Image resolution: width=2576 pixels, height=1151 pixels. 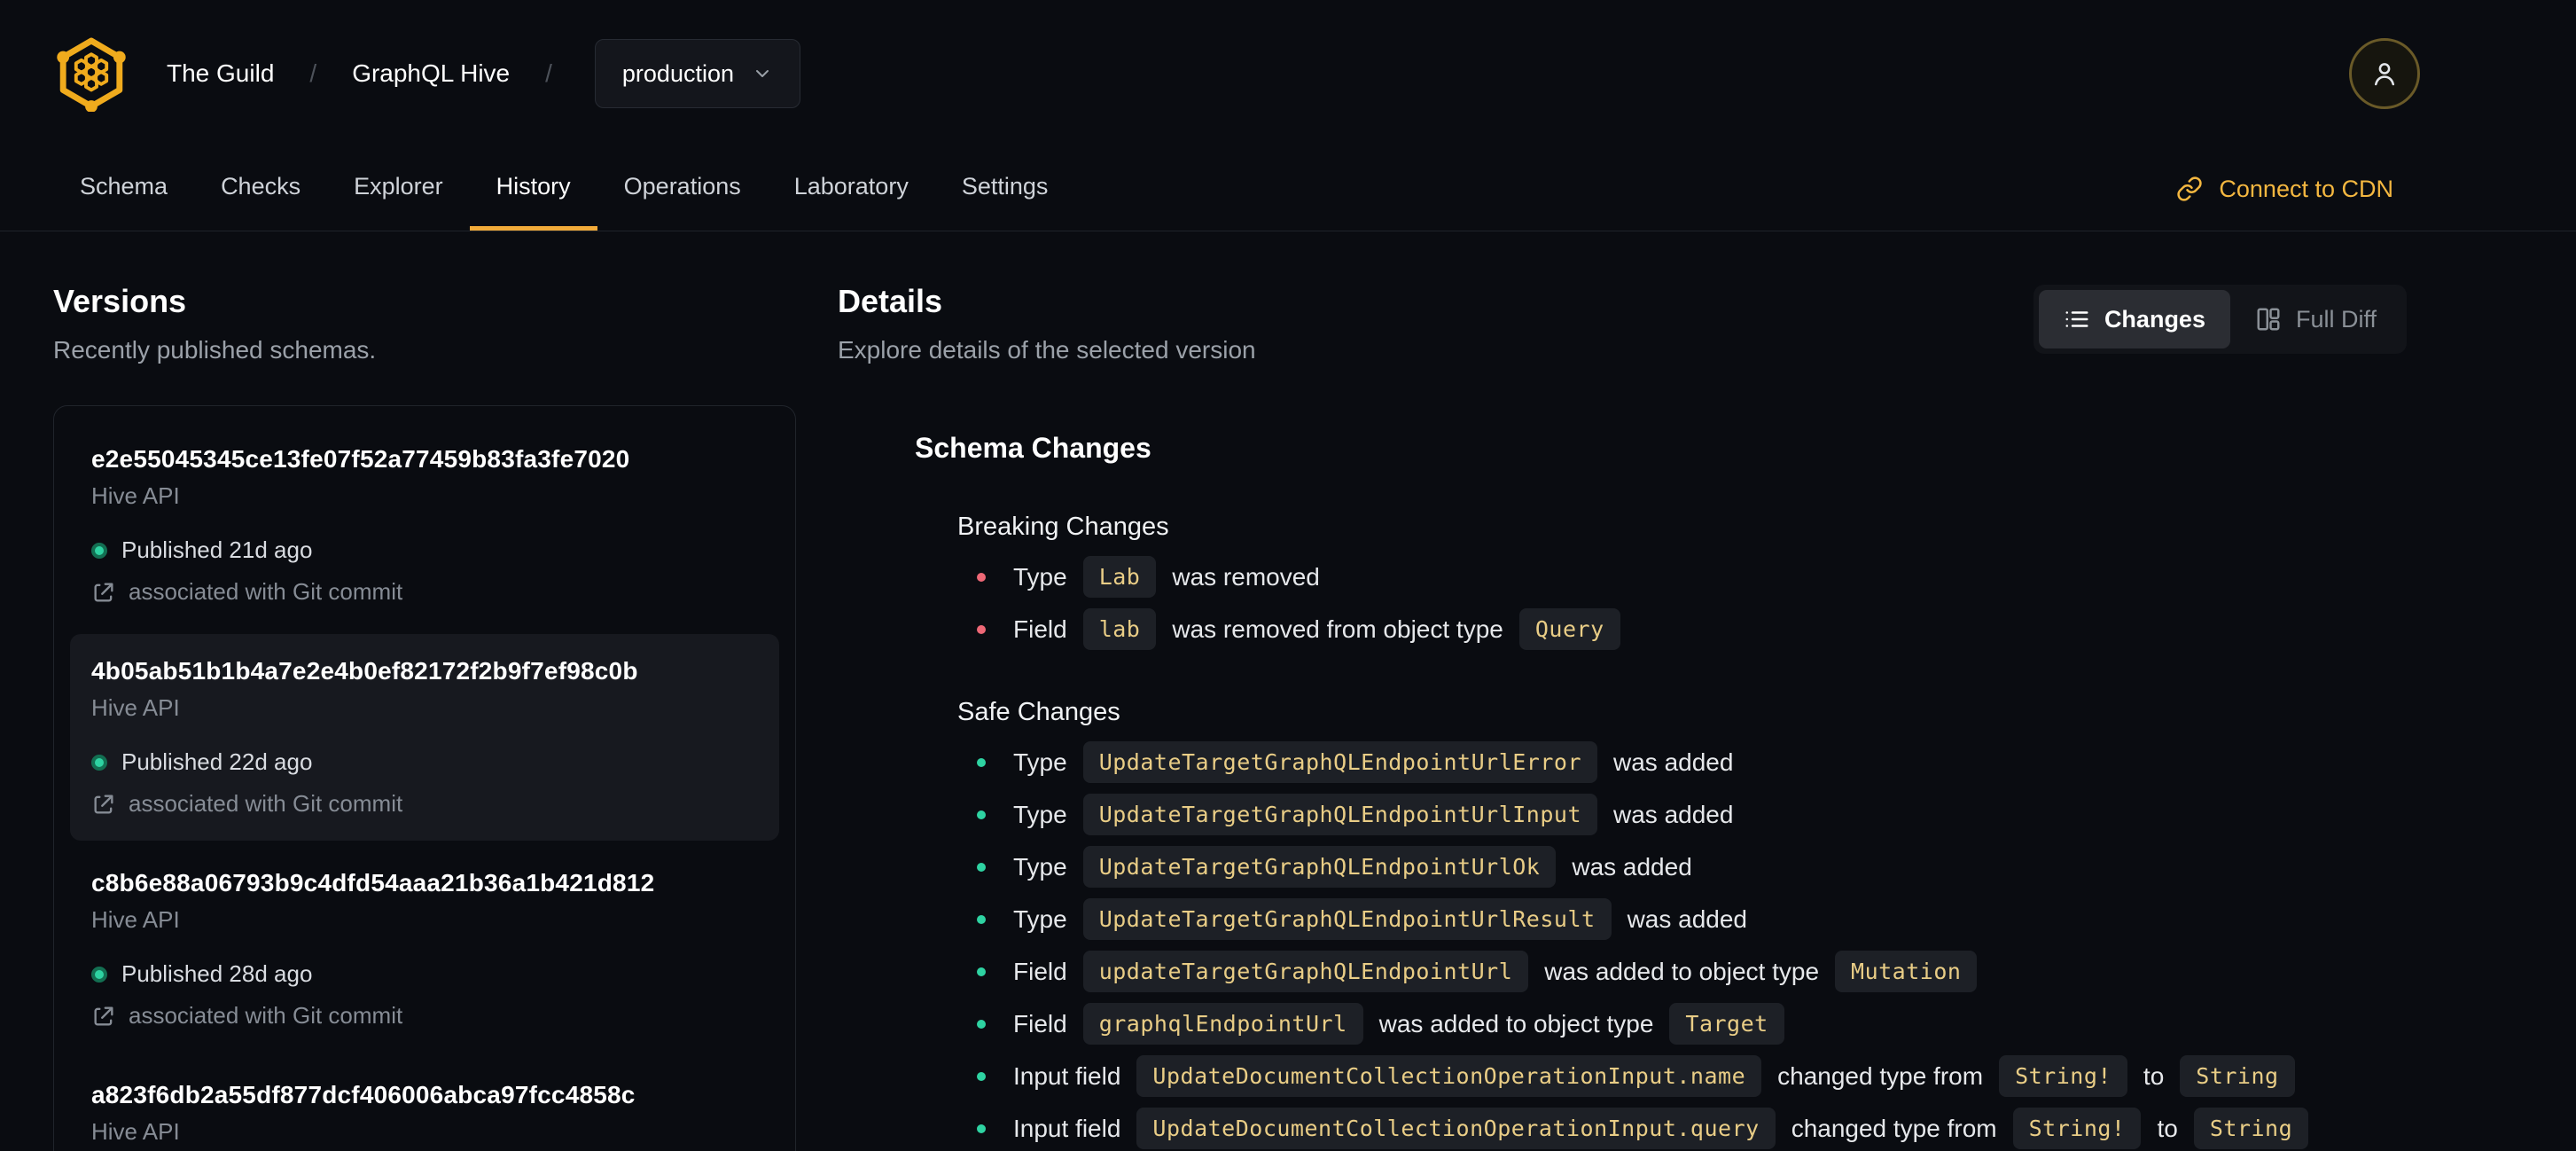 I want to click on published-text: Published 21d ago, so click(x=217, y=549).